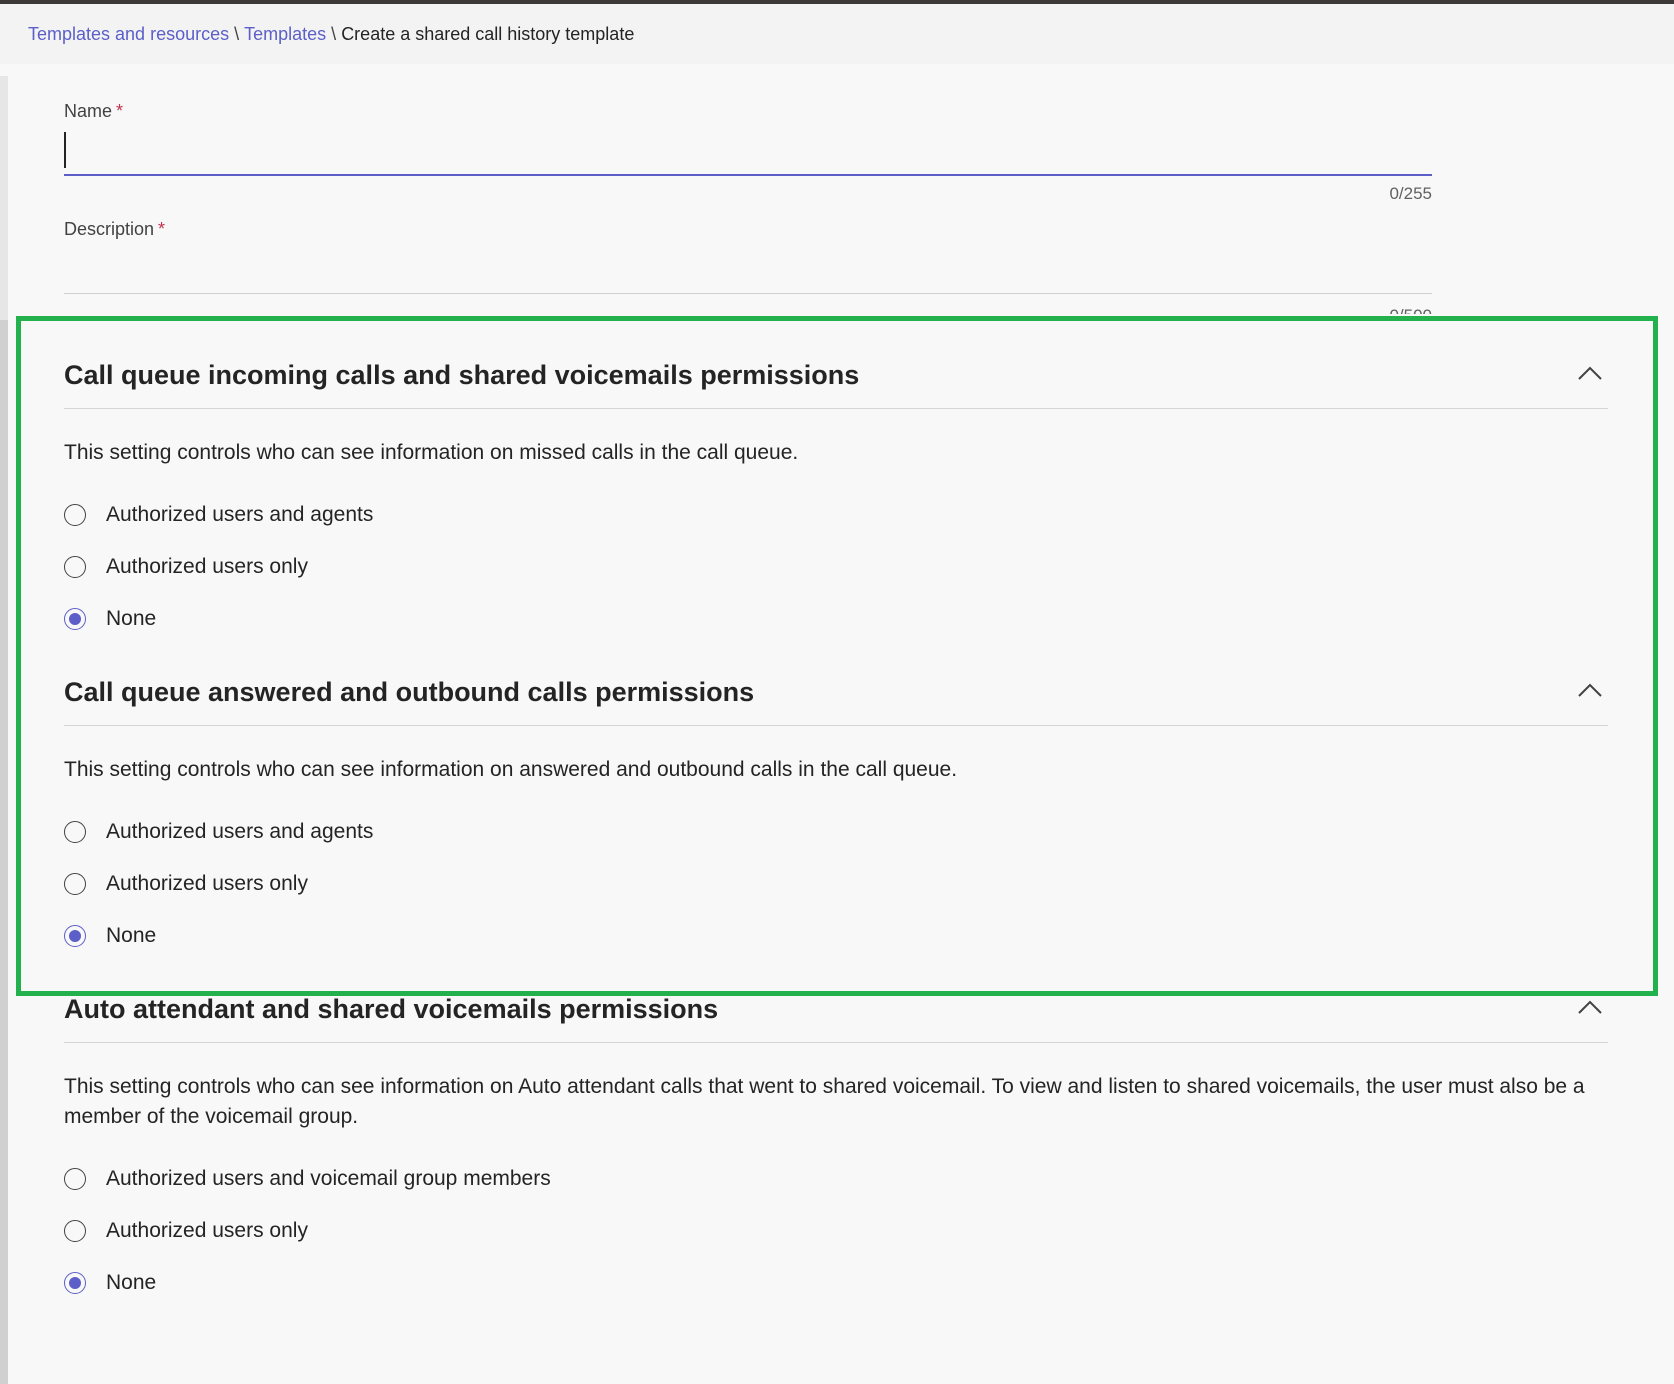 The width and height of the screenshot is (1674, 1384). I want to click on name-input, so click(748, 152).